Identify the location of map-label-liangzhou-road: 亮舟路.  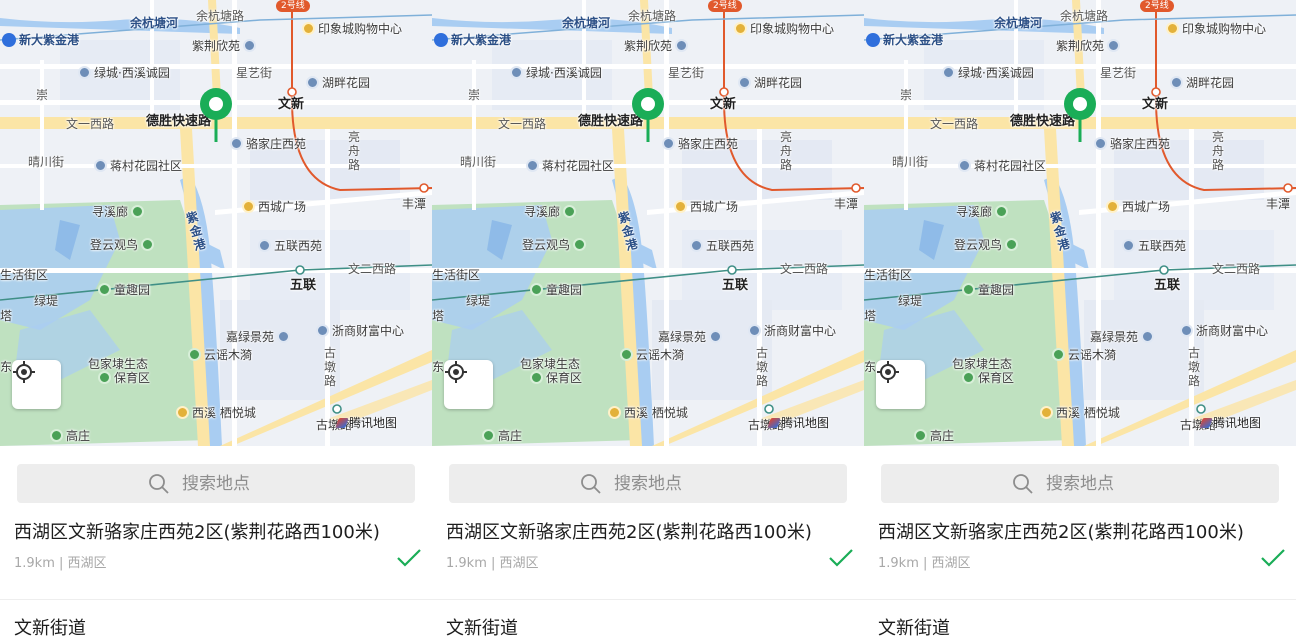
(354, 151).